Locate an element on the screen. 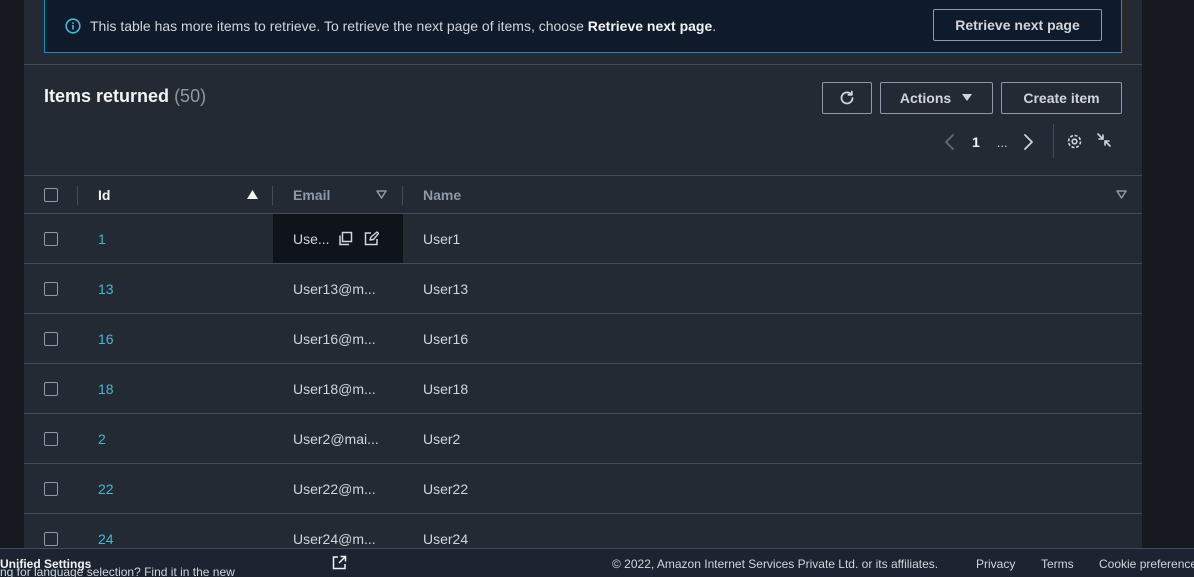 The width and height of the screenshot is (1194, 577). table-row: 2 User2@mai... User2 is located at coordinates (583, 439).